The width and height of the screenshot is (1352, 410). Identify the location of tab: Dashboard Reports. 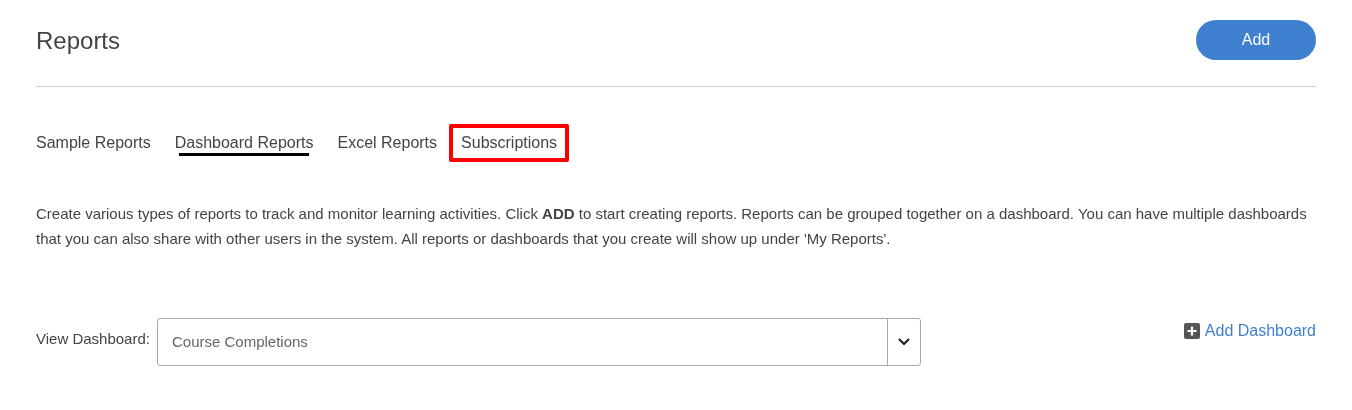
(244, 143).